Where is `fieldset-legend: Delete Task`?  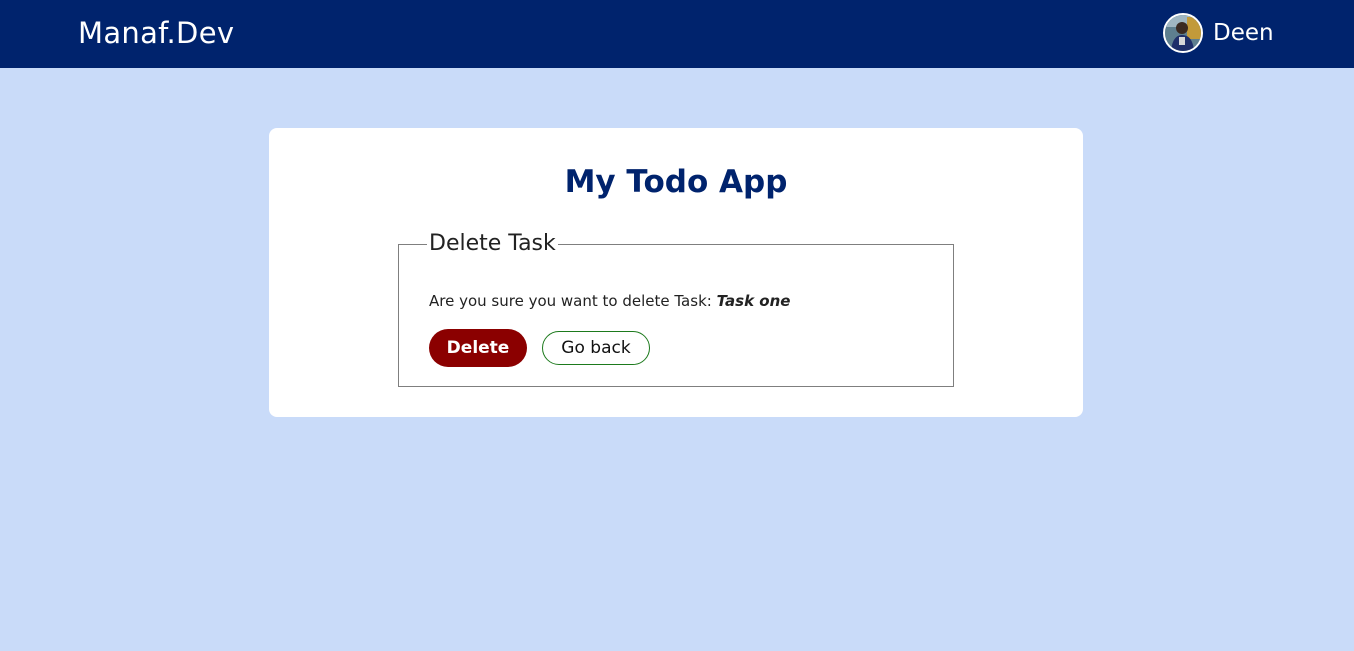
fieldset-legend: Delete Task is located at coordinates (492, 244).